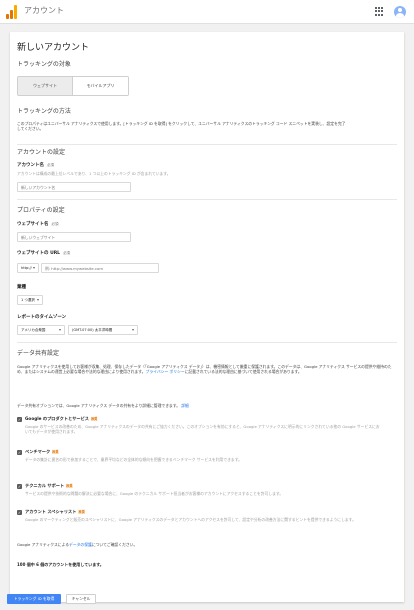 The width and height of the screenshot is (414, 610). What do you see at coordinates (44, 11) in the screenshot?
I see `app-title: アカウント` at bounding box center [44, 11].